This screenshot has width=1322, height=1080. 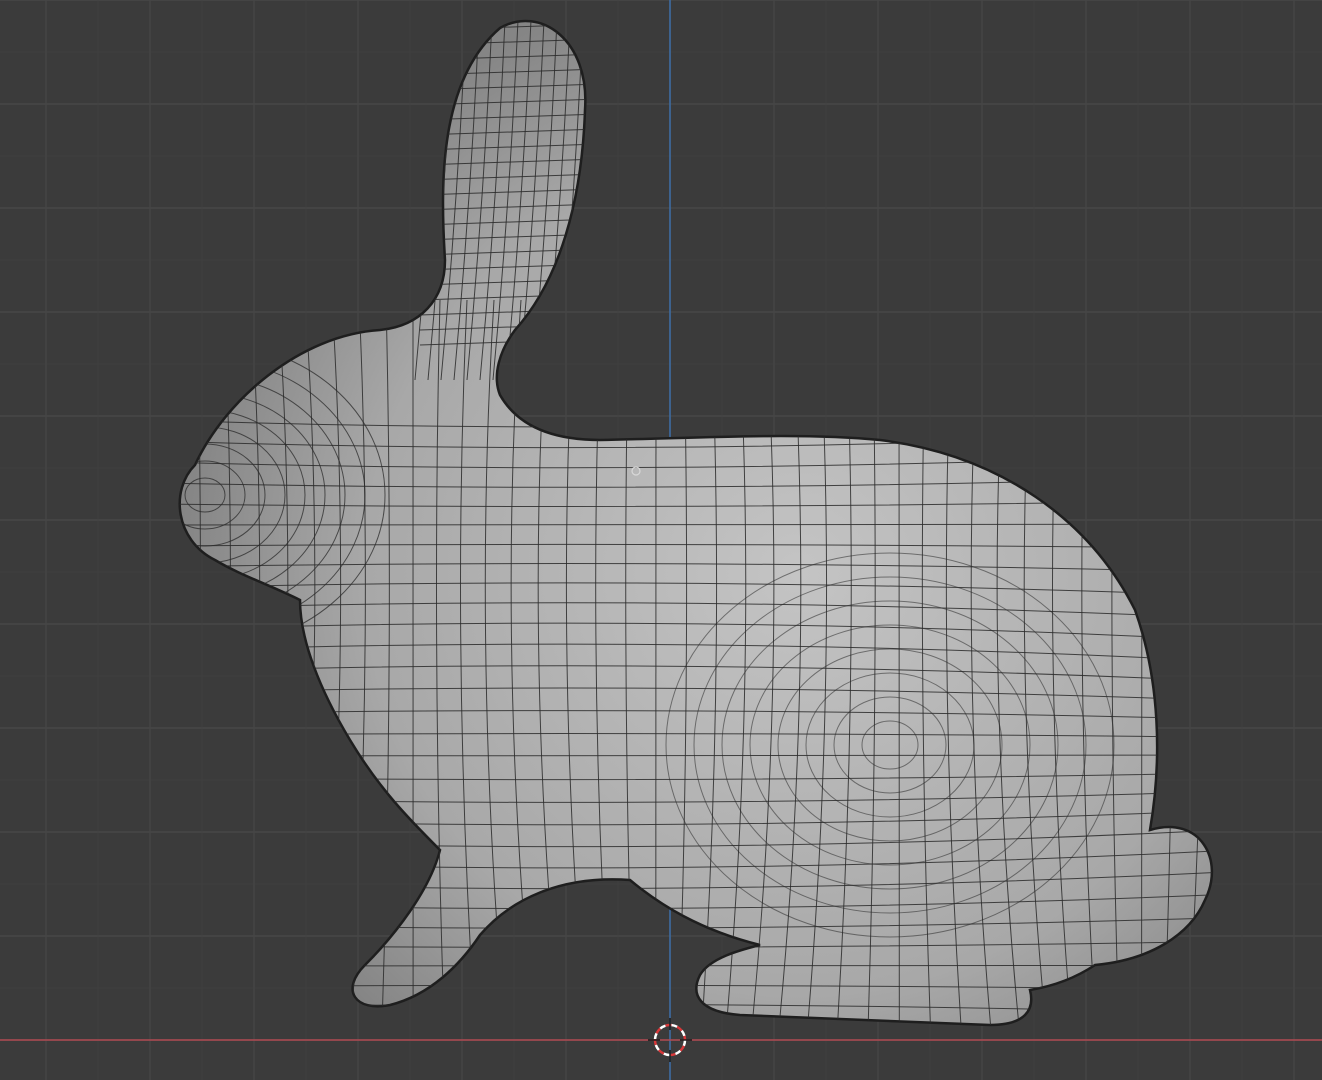 I want to click on 3d-cursor-icon, so click(x=670, y=1040).